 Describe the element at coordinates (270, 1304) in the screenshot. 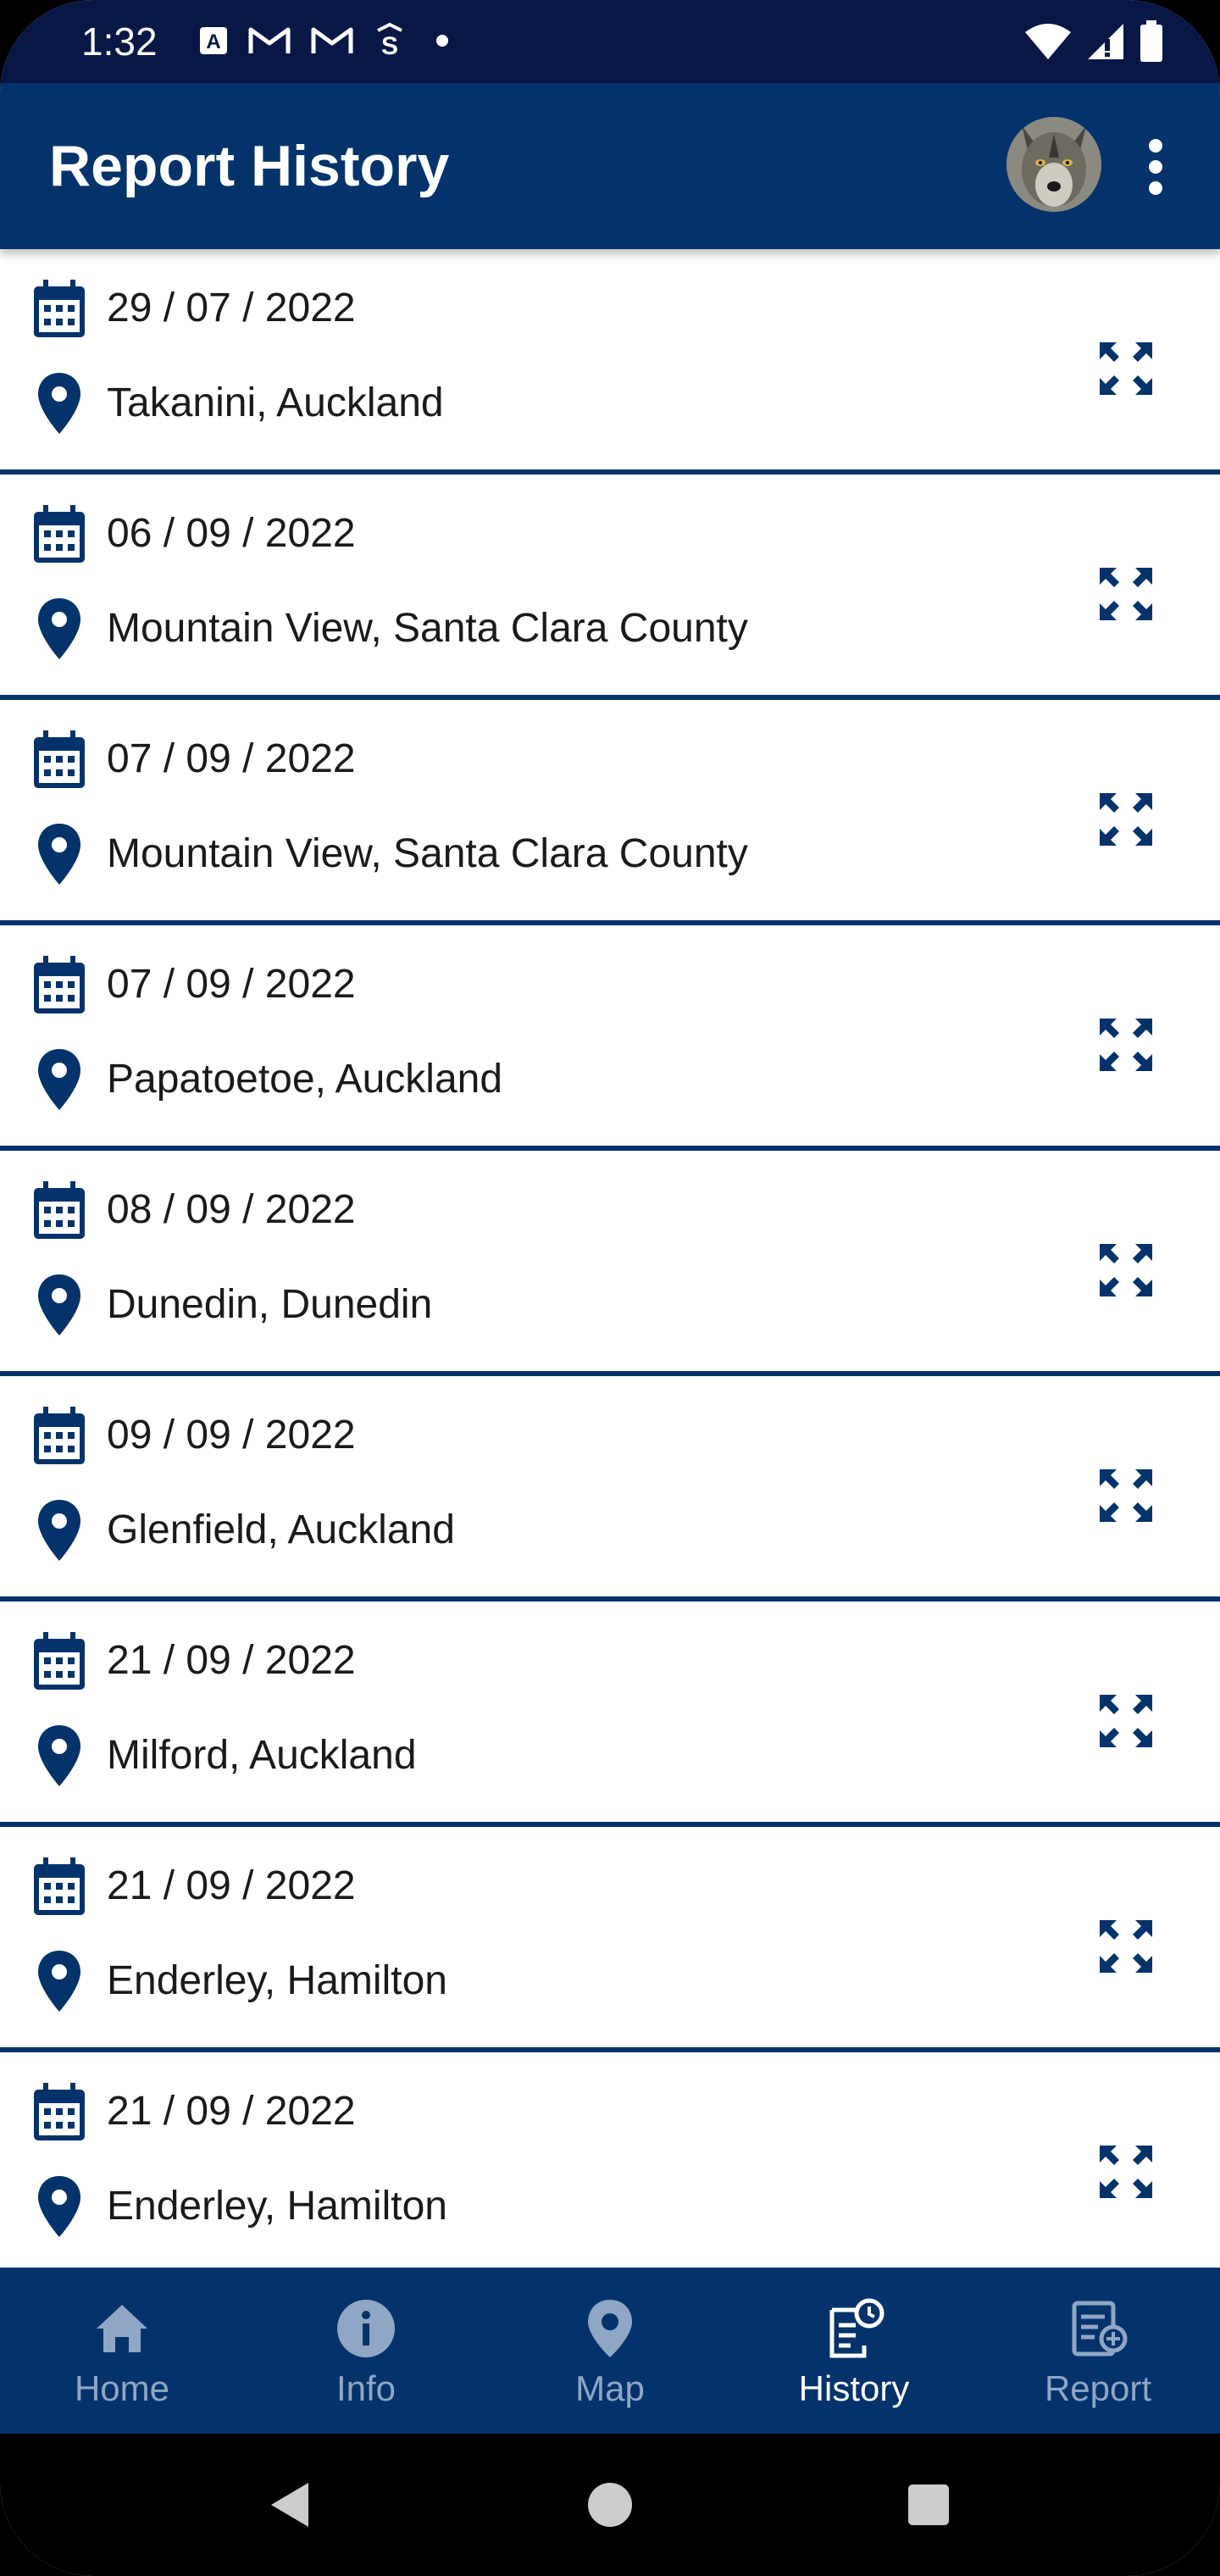

I see `report-location: Dunedin, Dunedin` at that location.